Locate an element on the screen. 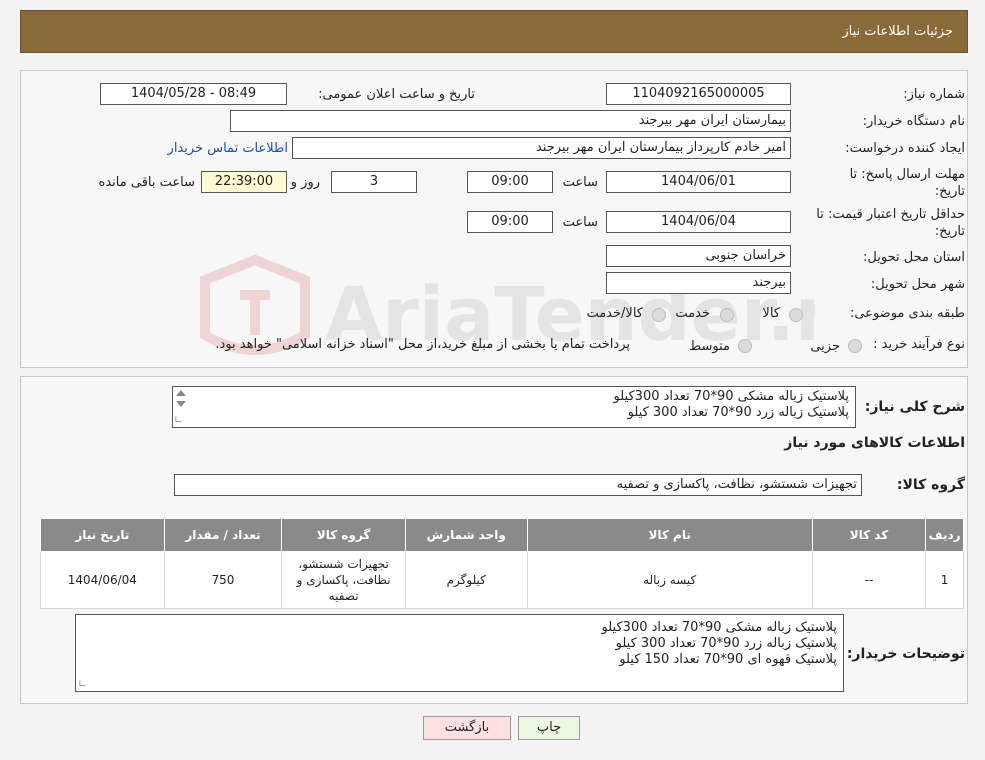 This screenshot has height=760, width=985. price-validity-label: حداقل تاریخ اعتبار قیمت: تا تاریخ: is located at coordinates (890, 223).